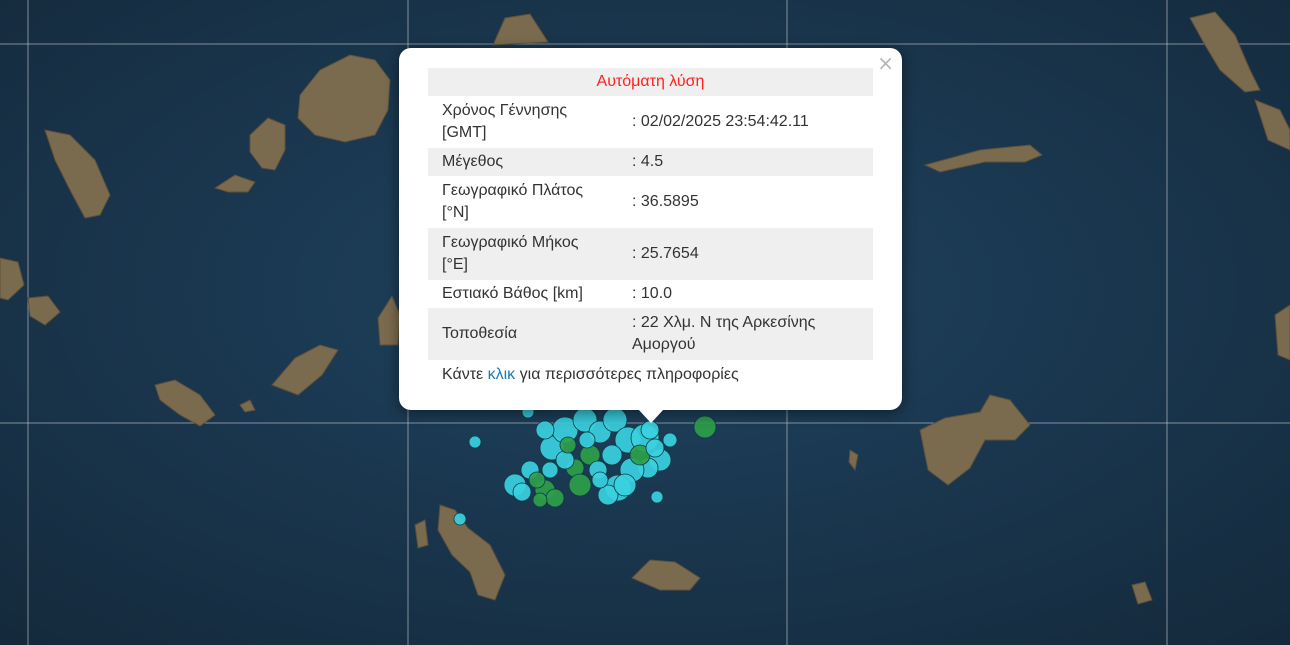 This screenshot has height=645, width=1290. What do you see at coordinates (720, 121) in the screenshot?
I see `origin-time-value: : 02/02/2025 23:54:42.11` at bounding box center [720, 121].